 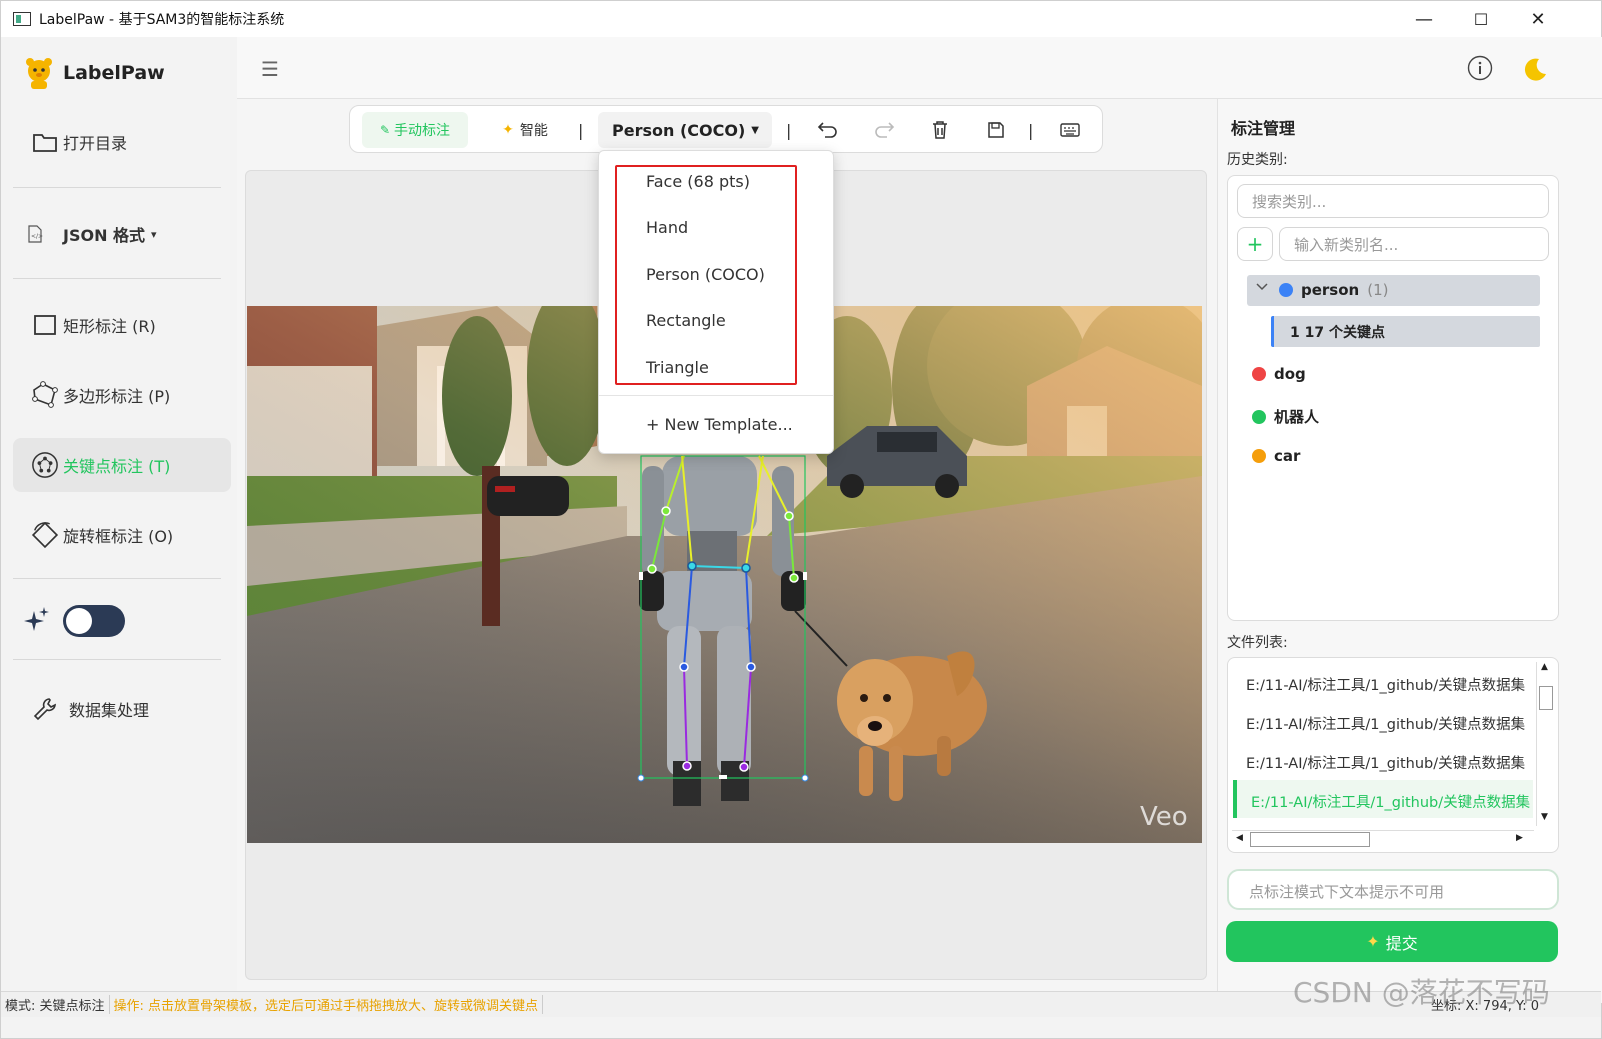 What do you see at coordinates (329, 1004) in the screenshot?
I see `status-hint: 操作: 点击放置骨架模板，选定后可通过手柄拖拽放大、旋转或微调关键点` at bounding box center [329, 1004].